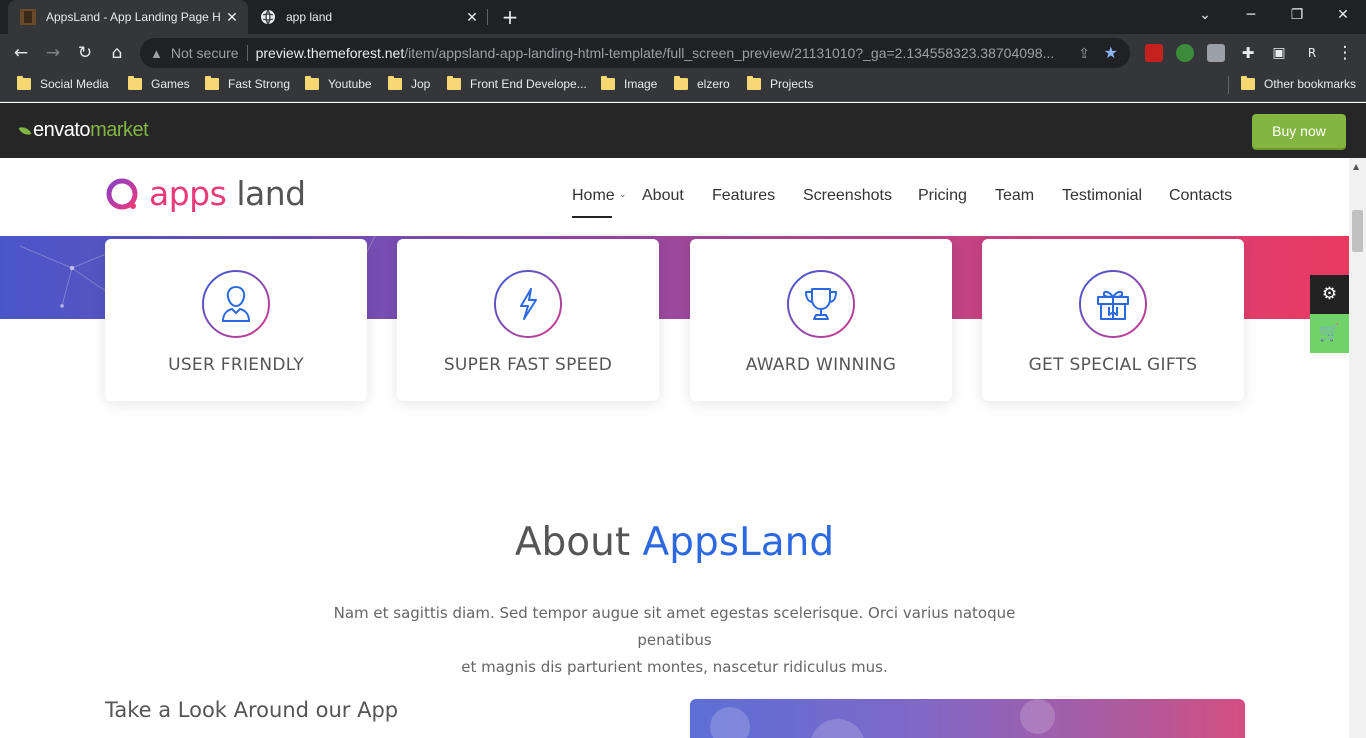 The width and height of the screenshot is (1366, 738). I want to click on new-tab-button: +, so click(510, 17).